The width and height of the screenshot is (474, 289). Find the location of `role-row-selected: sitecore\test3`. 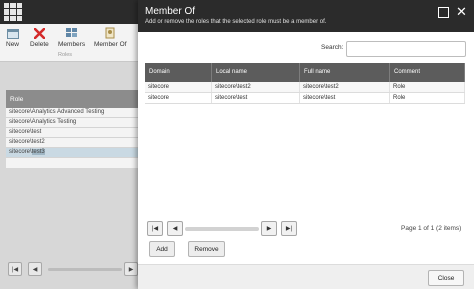

role-row-selected: sitecore\test3 is located at coordinates (72, 153).